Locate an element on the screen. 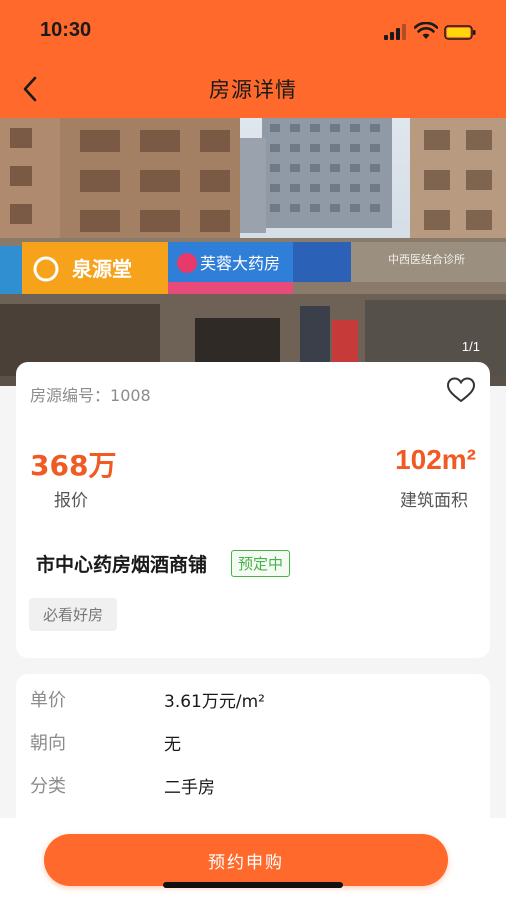 Image resolution: width=506 pixels, height=900 pixels. detail-row-category: 分类 二手房 is located at coordinates (250, 787).